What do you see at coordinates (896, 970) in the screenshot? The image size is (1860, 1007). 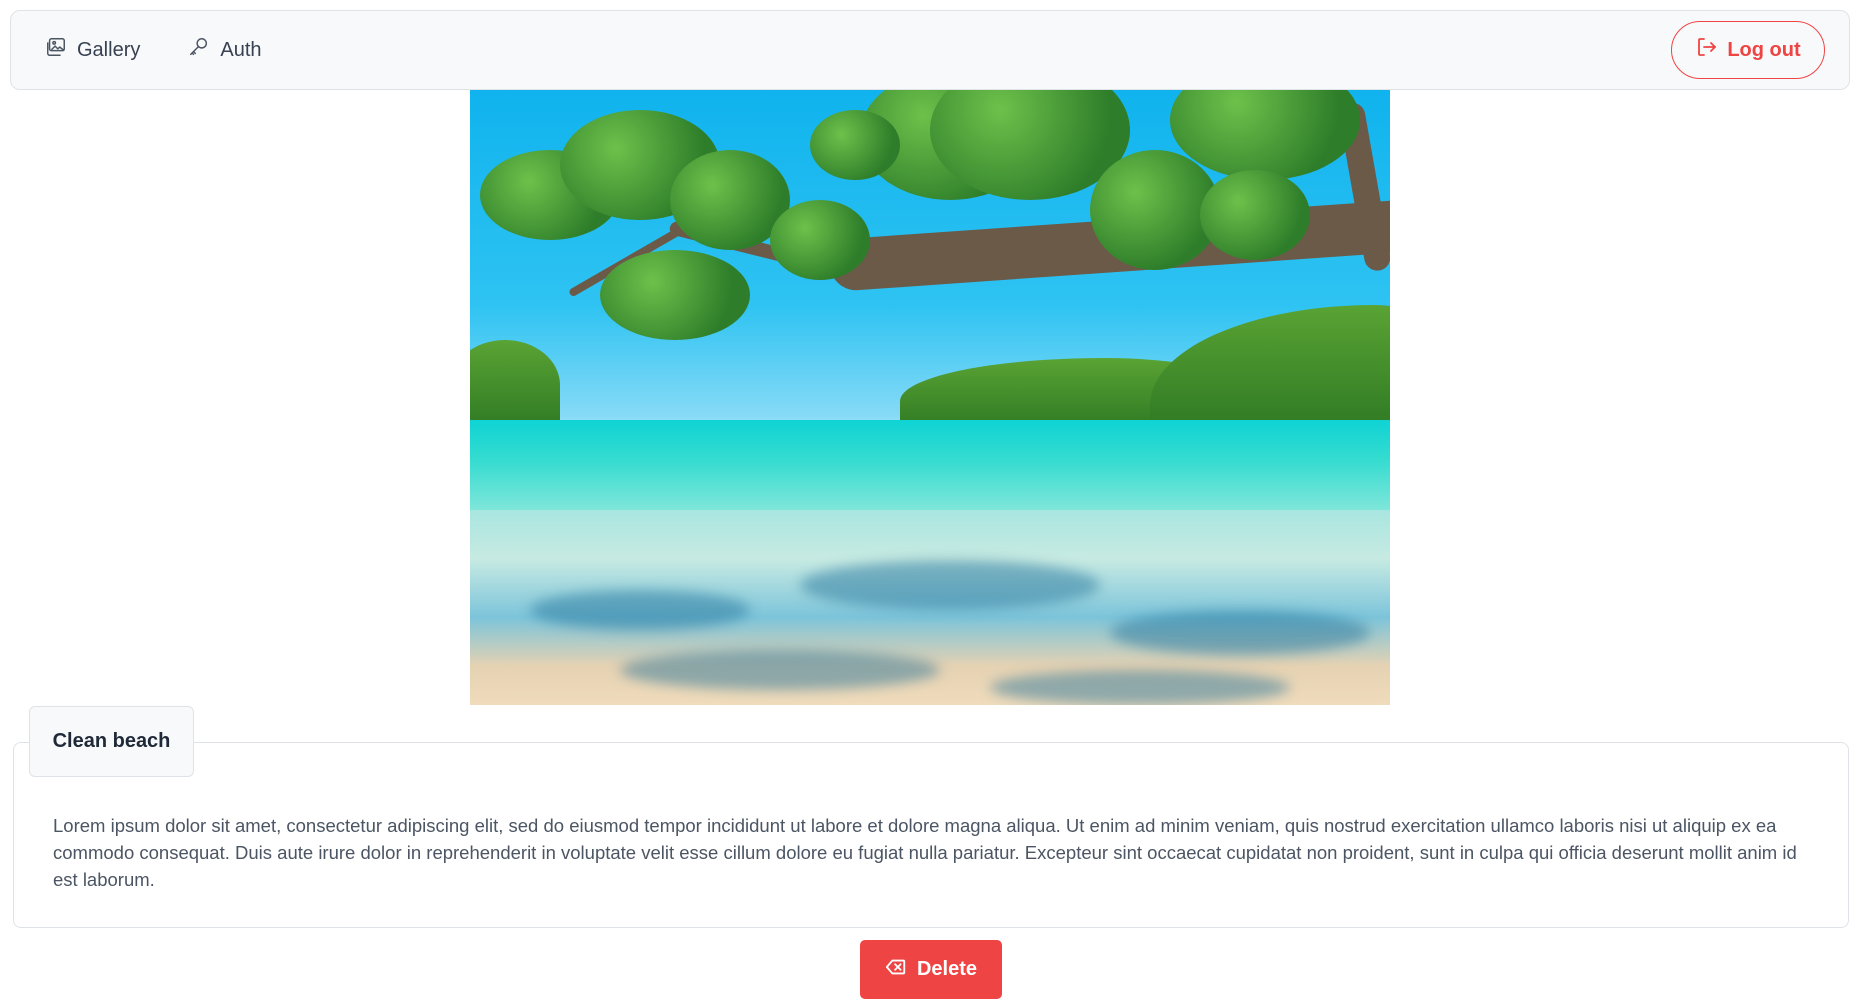 I see `backspace-icon` at bounding box center [896, 970].